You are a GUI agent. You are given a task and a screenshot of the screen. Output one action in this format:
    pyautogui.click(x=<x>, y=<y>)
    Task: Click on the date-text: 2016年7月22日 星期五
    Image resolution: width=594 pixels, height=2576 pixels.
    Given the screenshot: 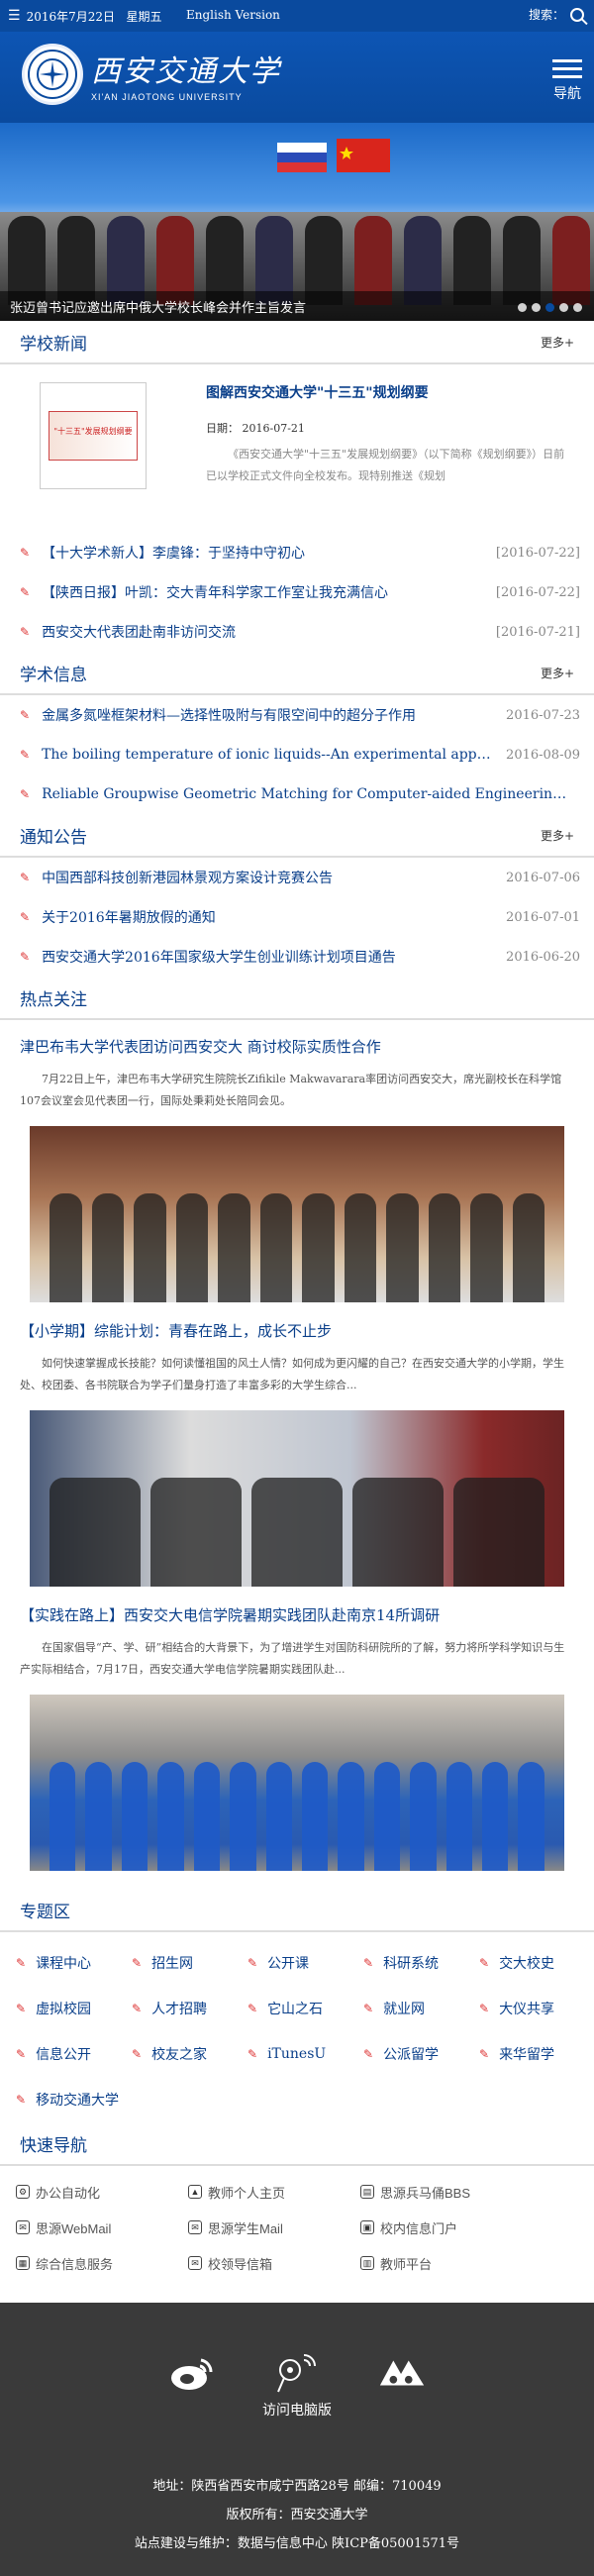 What is the action you would take?
    pyautogui.click(x=94, y=16)
    